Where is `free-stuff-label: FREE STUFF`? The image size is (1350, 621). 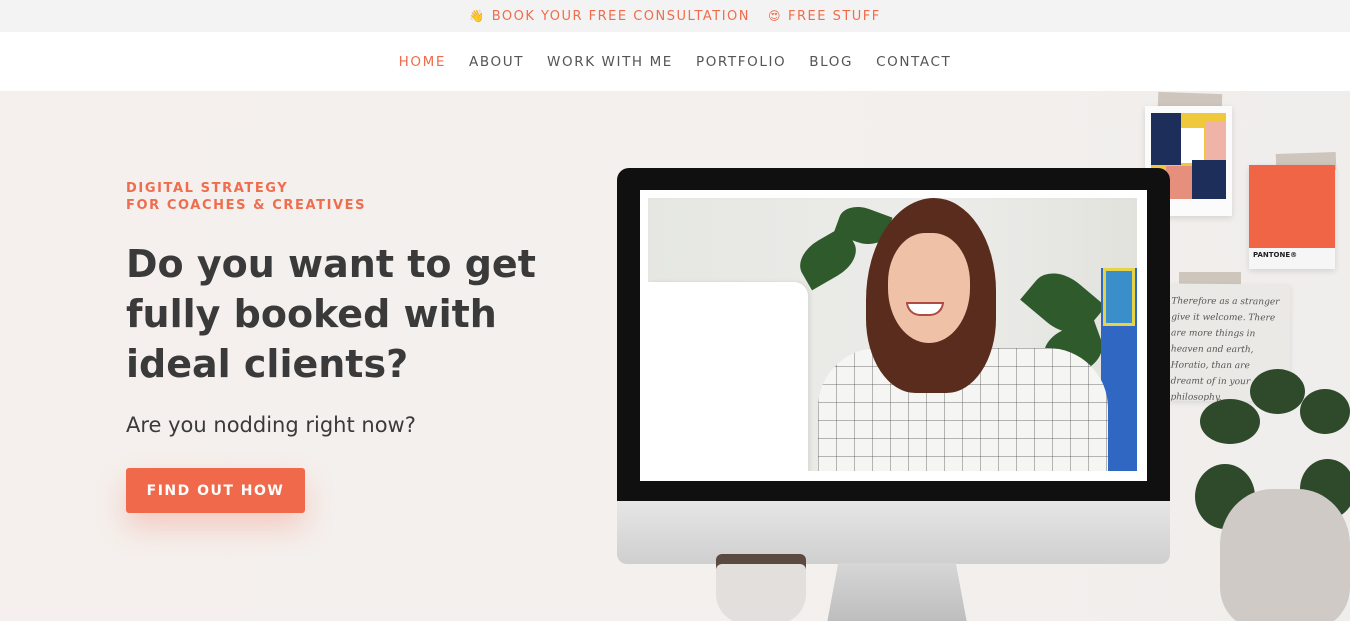 free-stuff-label: FREE STUFF is located at coordinates (834, 16).